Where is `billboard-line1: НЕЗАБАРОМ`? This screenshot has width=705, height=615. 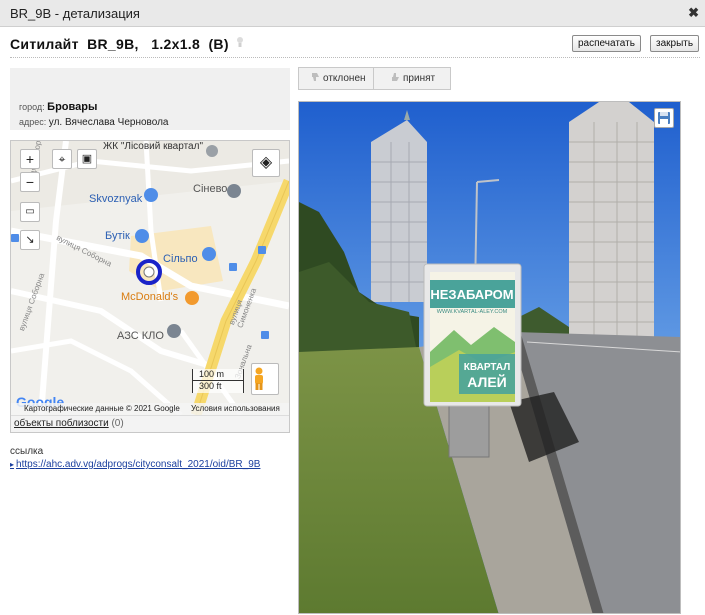 billboard-line1: НЕЗАБАРОМ is located at coordinates (471, 294).